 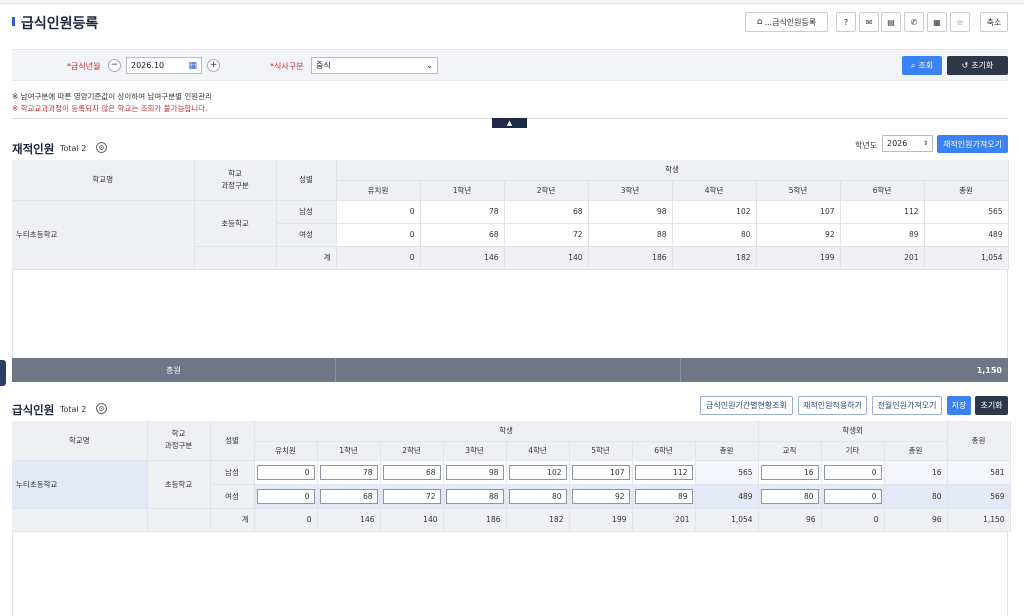 What do you see at coordinates (991, 405) in the screenshot?
I see `meals-reset-button: 초기화` at bounding box center [991, 405].